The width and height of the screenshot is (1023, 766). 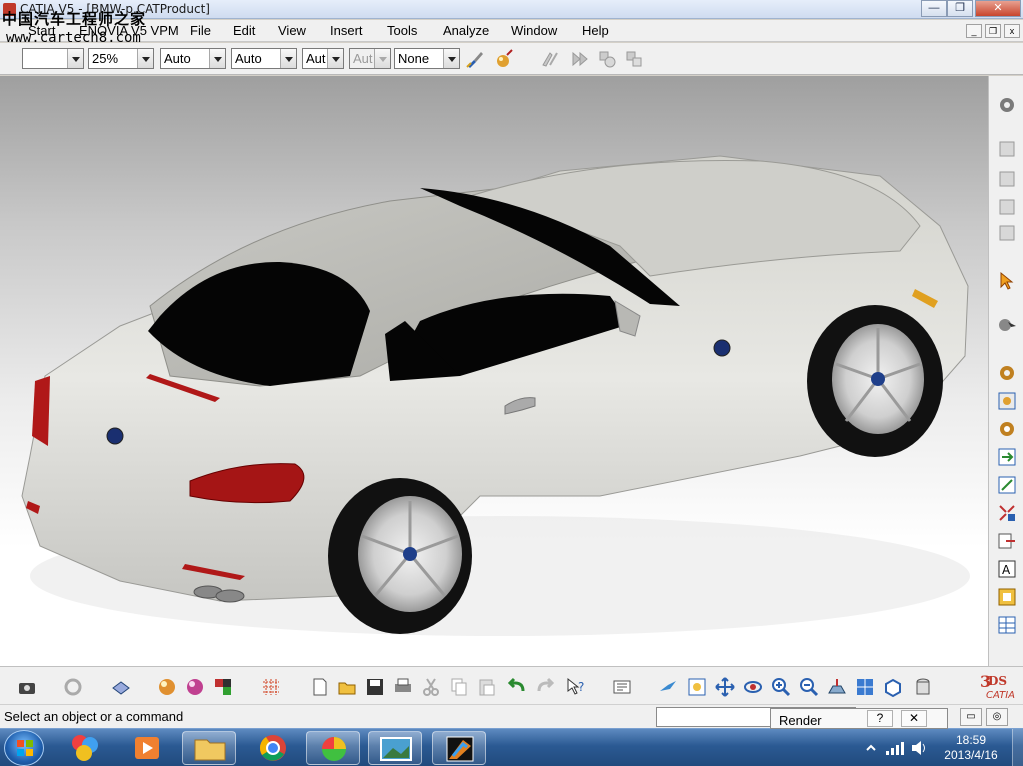 I want to click on line-thickness-combo: Auto, so click(x=193, y=58).